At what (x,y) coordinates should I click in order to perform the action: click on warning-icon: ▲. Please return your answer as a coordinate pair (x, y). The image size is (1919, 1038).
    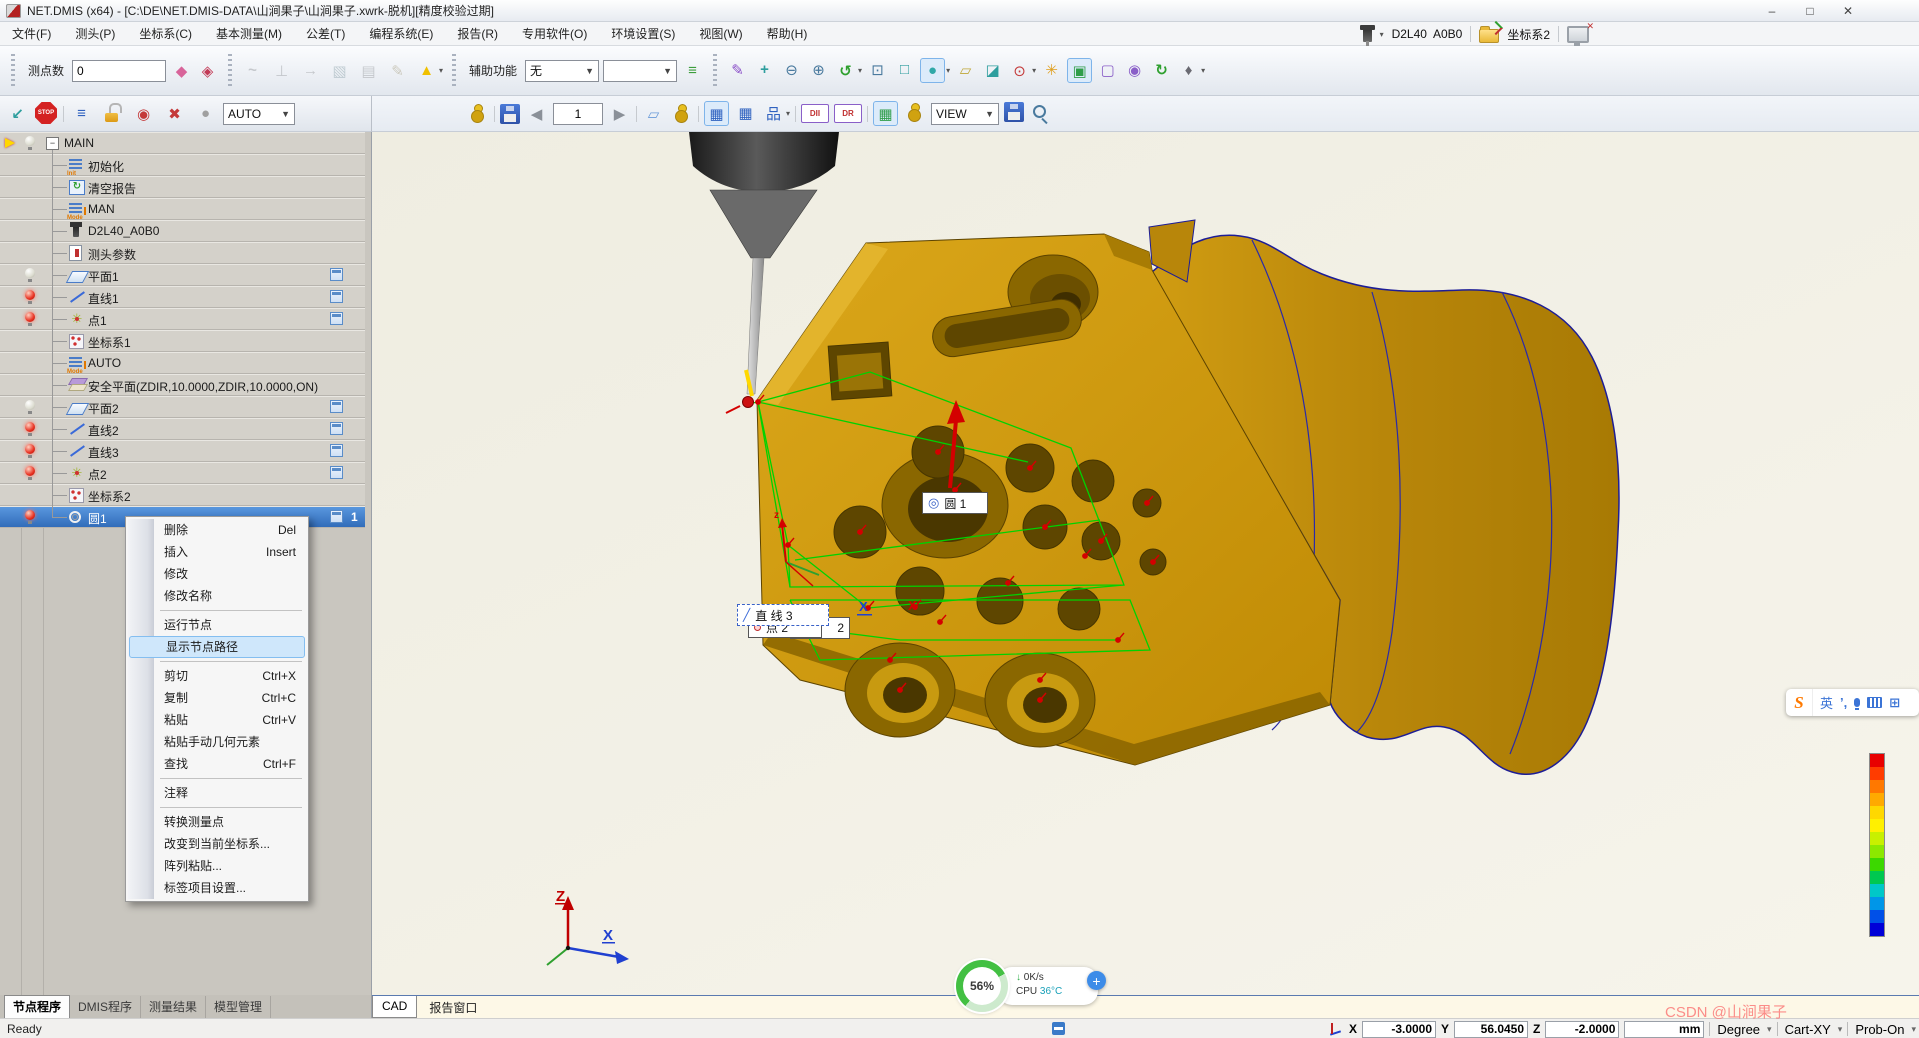
    Looking at the image, I should click on (426, 70).